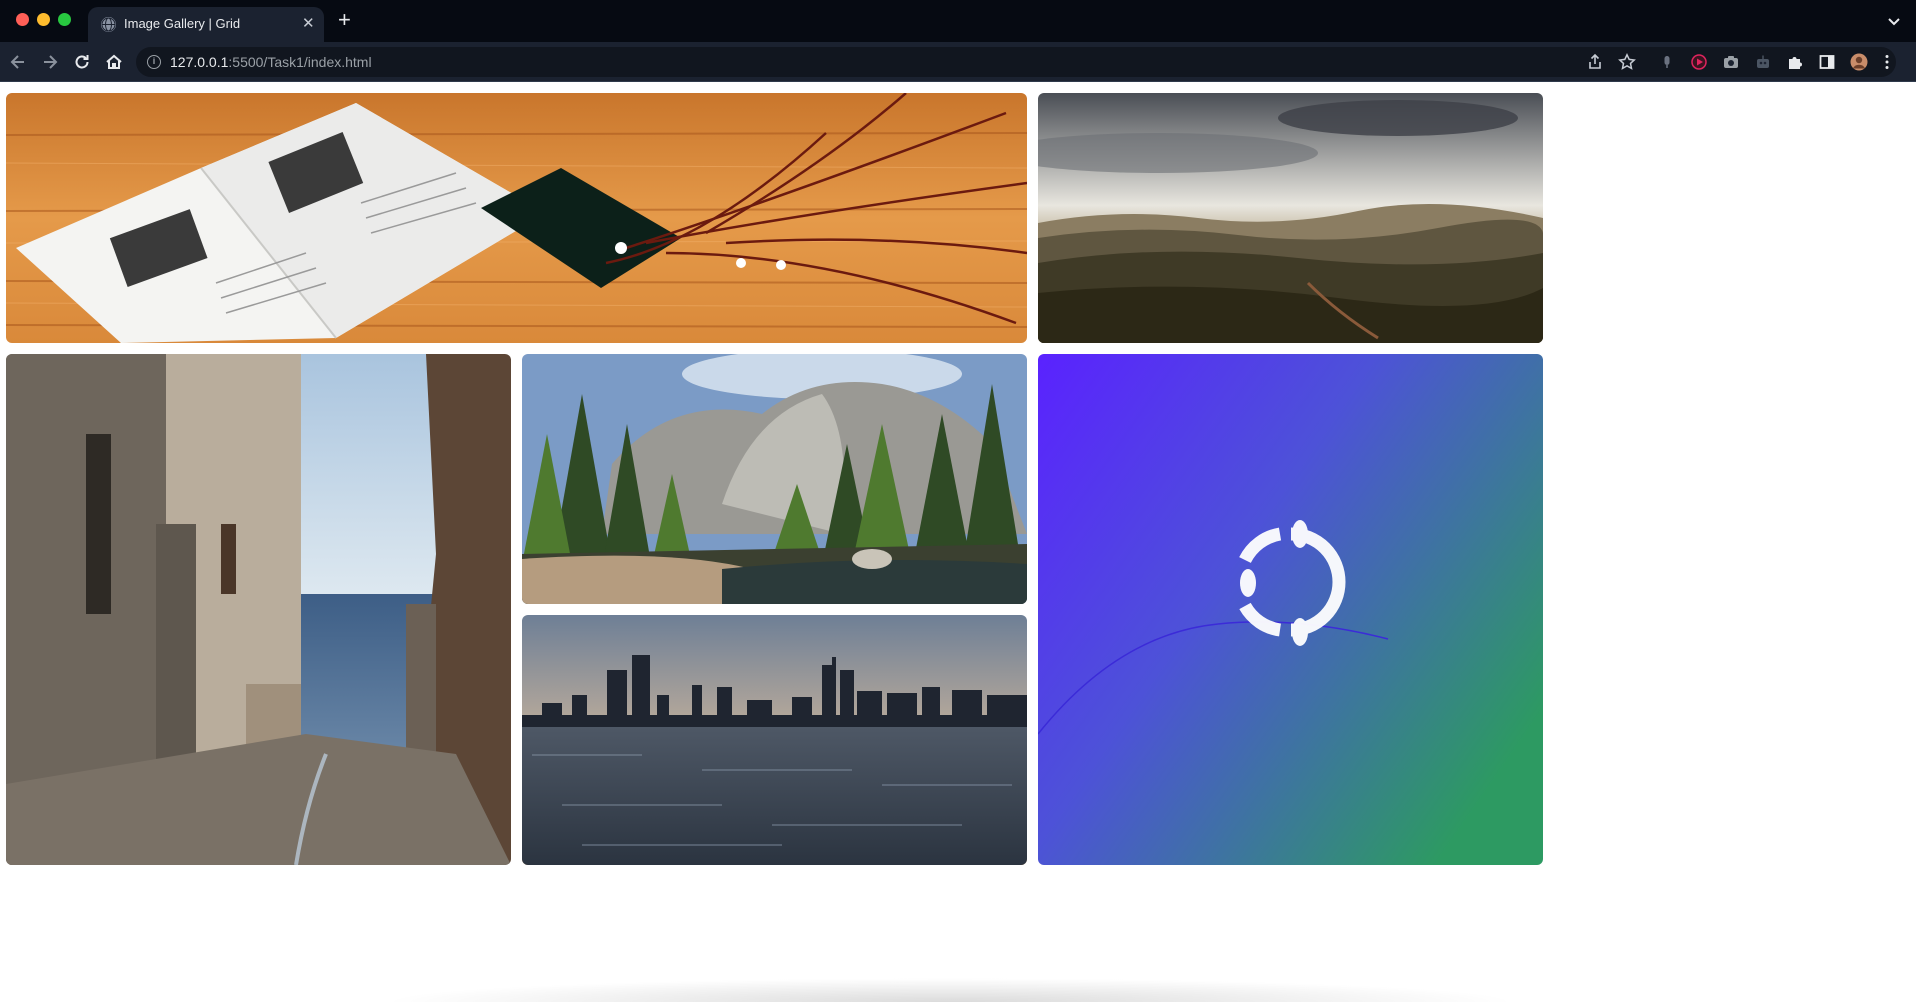  I want to click on forward-arrow-icon, so click(50, 62).